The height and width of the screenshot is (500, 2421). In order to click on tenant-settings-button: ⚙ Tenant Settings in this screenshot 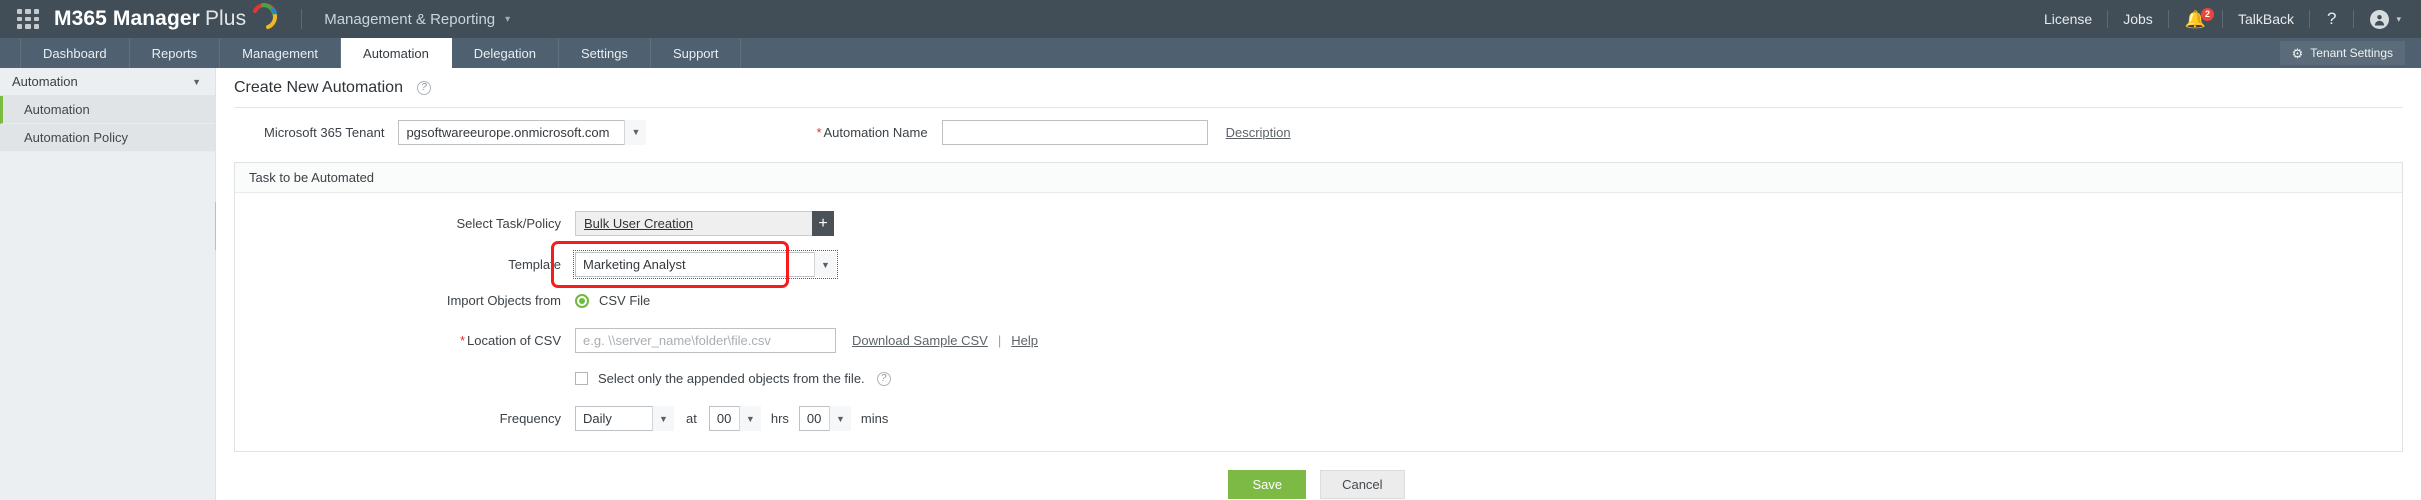, I will do `click(2342, 53)`.